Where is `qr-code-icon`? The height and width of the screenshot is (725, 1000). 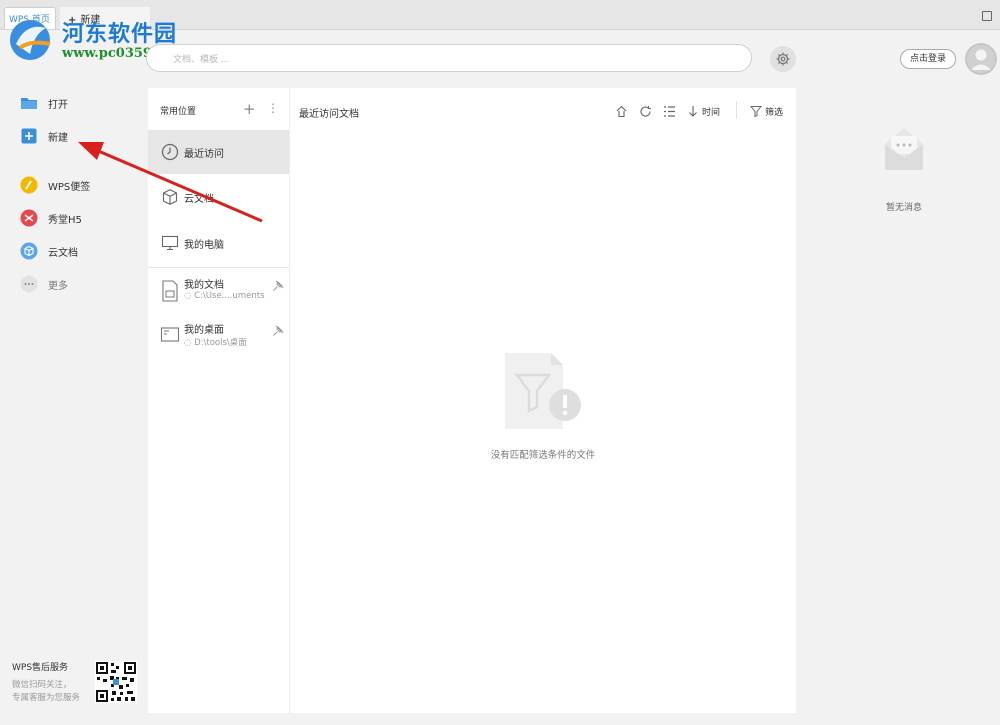 qr-code-icon is located at coordinates (116, 682).